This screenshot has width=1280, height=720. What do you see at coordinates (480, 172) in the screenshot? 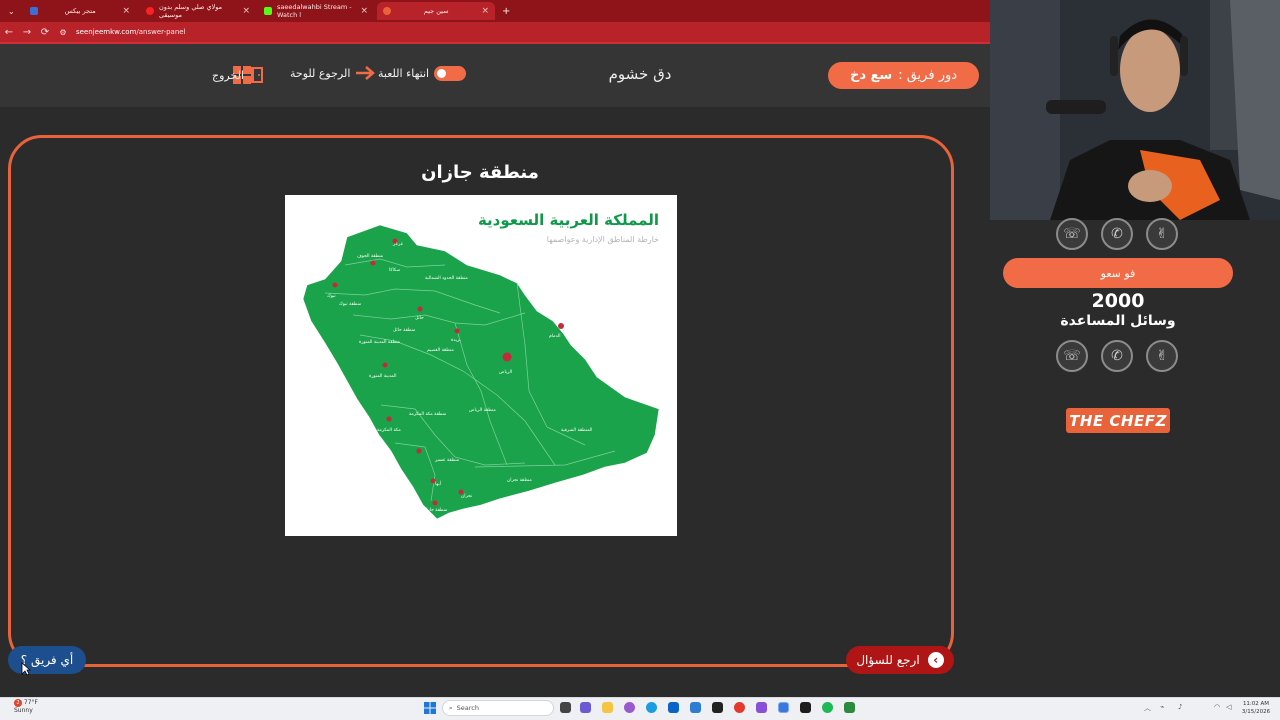
I see `answer-title: منطقة جازان` at bounding box center [480, 172].